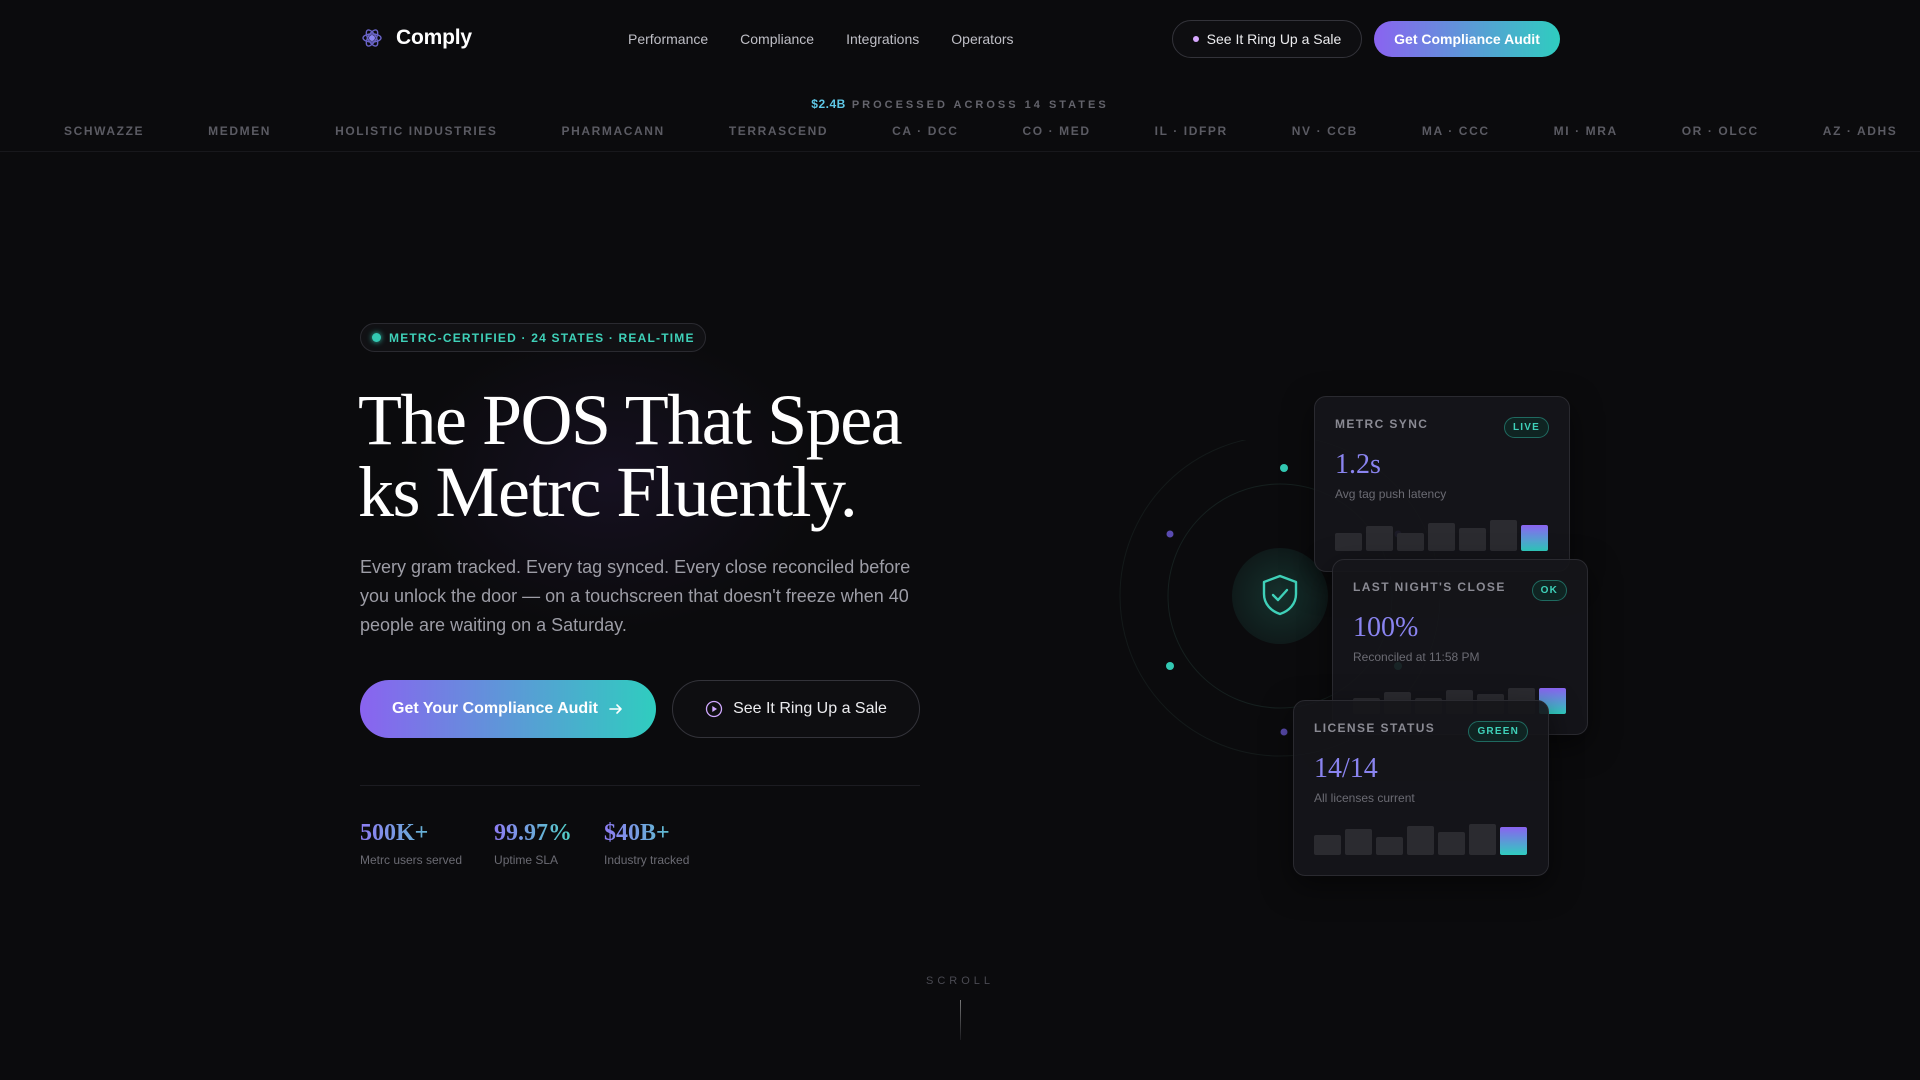 The image size is (1920, 1080). I want to click on ticker-item: CA · DCC, so click(925, 131).